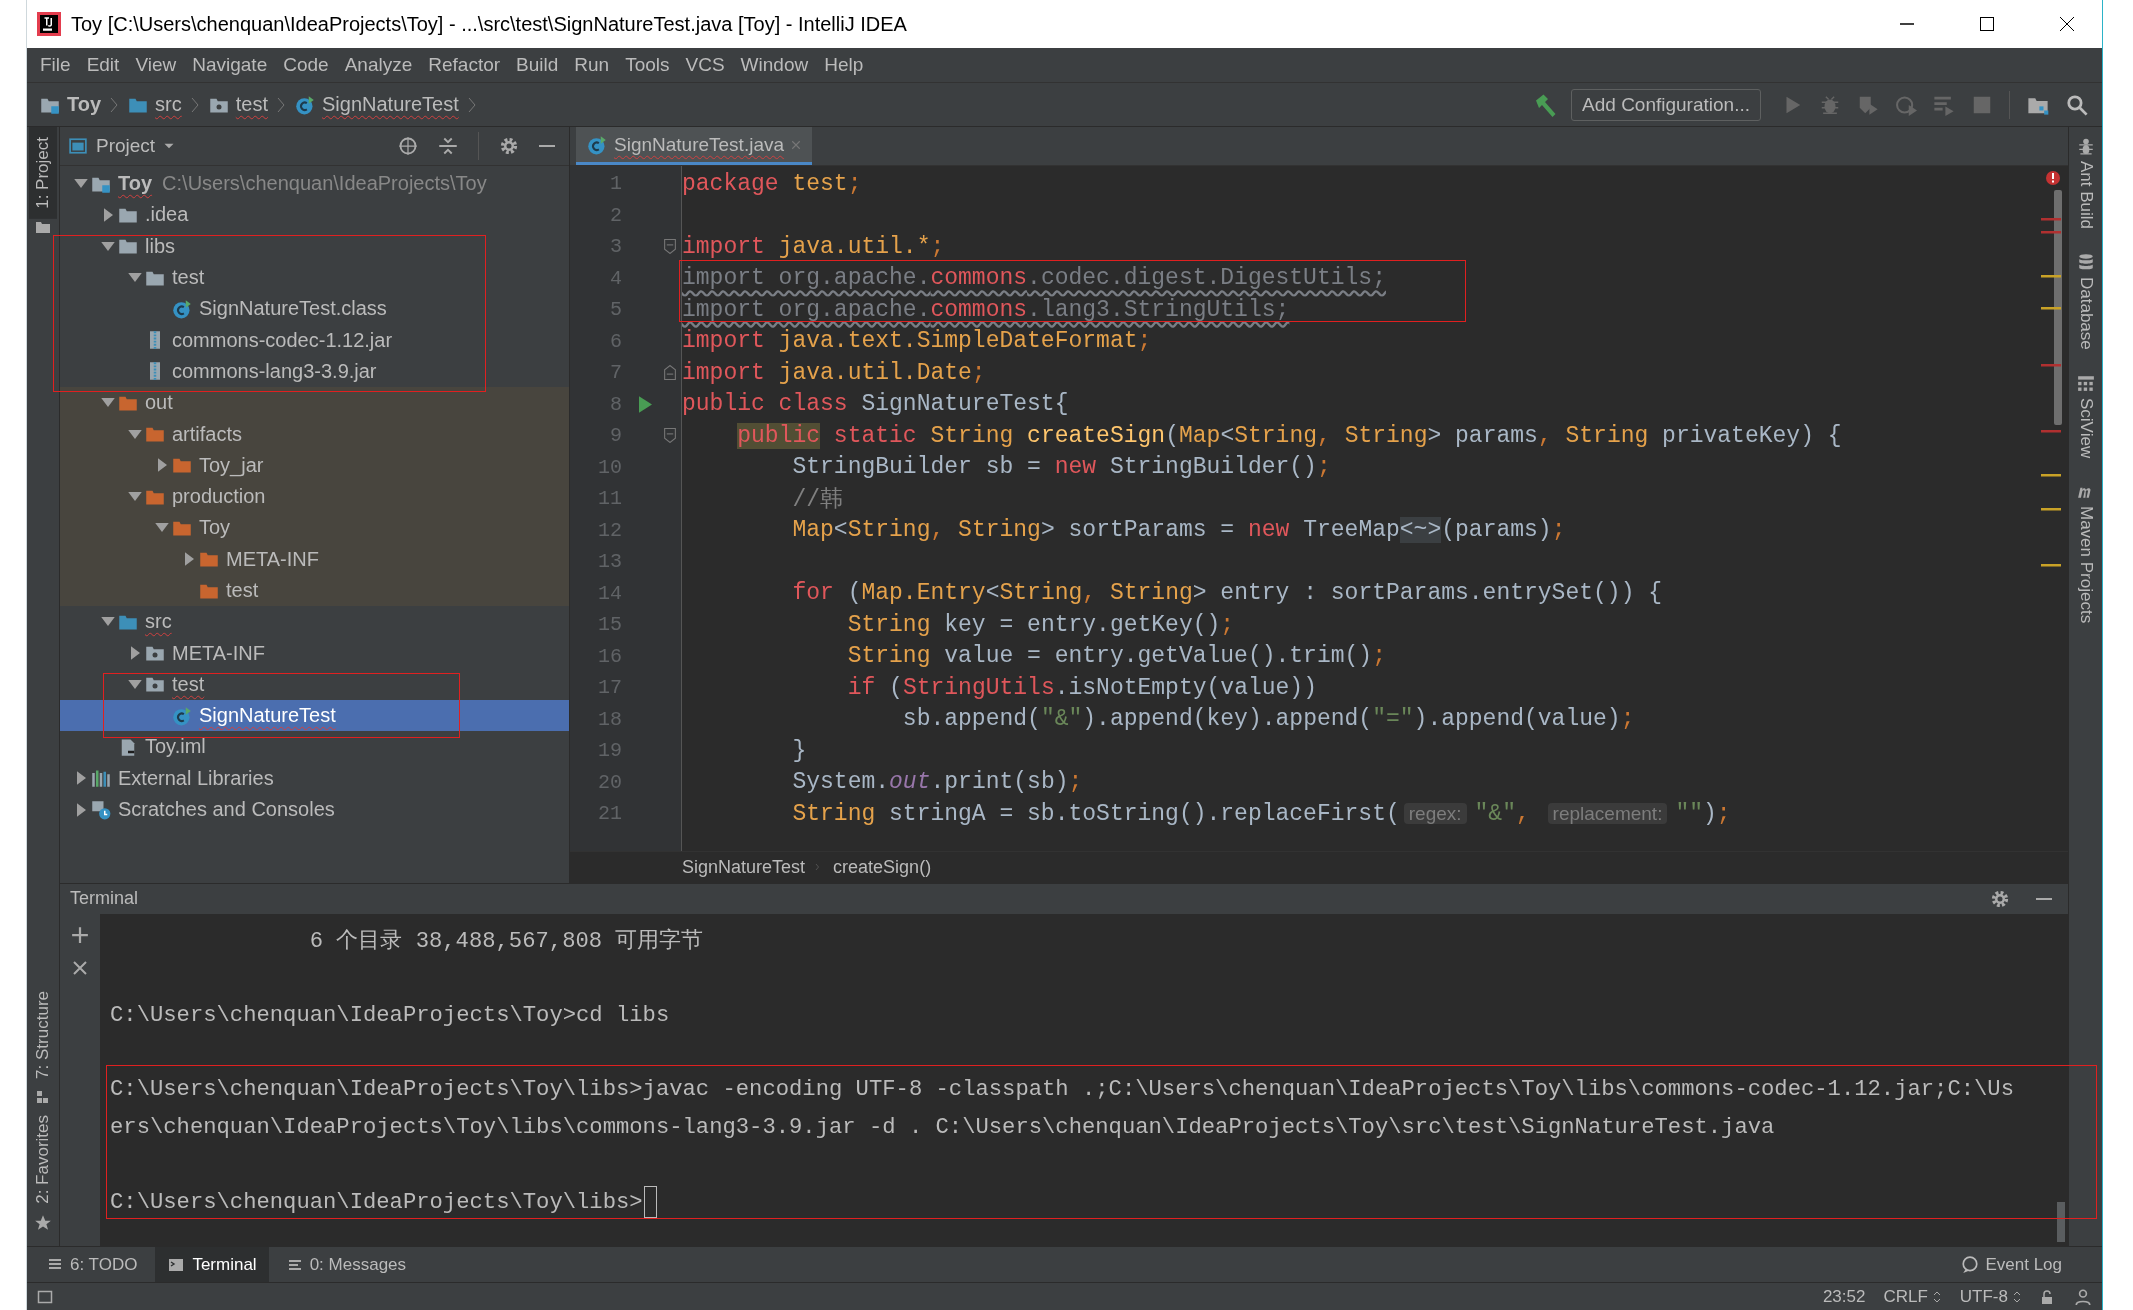 The image size is (2133, 1310). I want to click on tool-window-tab: Maven Projects, so click(2085, 559).